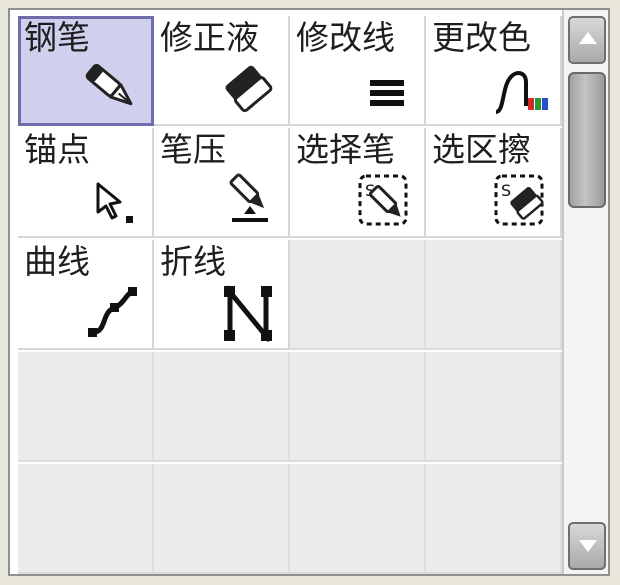 Image resolution: width=620 pixels, height=585 pixels. Describe the element at coordinates (57, 149) in the screenshot. I see `tool-label: 锚点` at that location.